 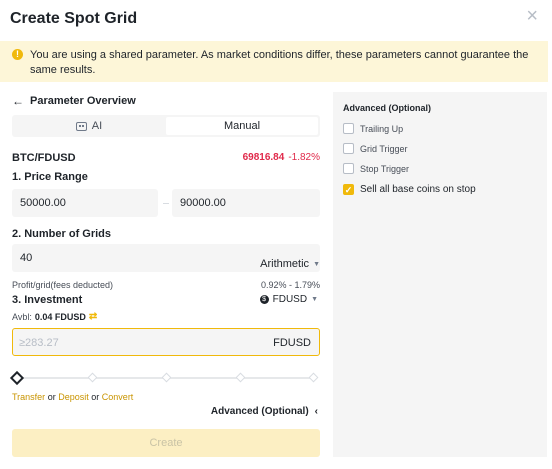 I want to click on investment-unit: FDUSD, so click(x=292, y=343).